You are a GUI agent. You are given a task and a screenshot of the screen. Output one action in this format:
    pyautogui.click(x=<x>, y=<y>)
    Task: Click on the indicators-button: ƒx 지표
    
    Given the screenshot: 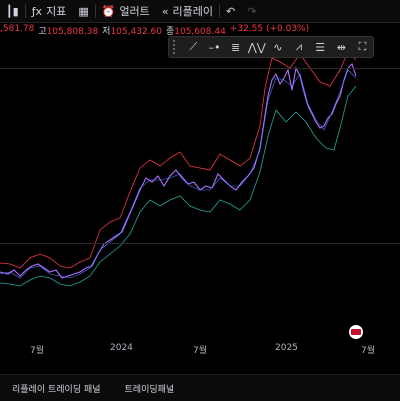 What is the action you would take?
    pyautogui.click(x=49, y=11)
    